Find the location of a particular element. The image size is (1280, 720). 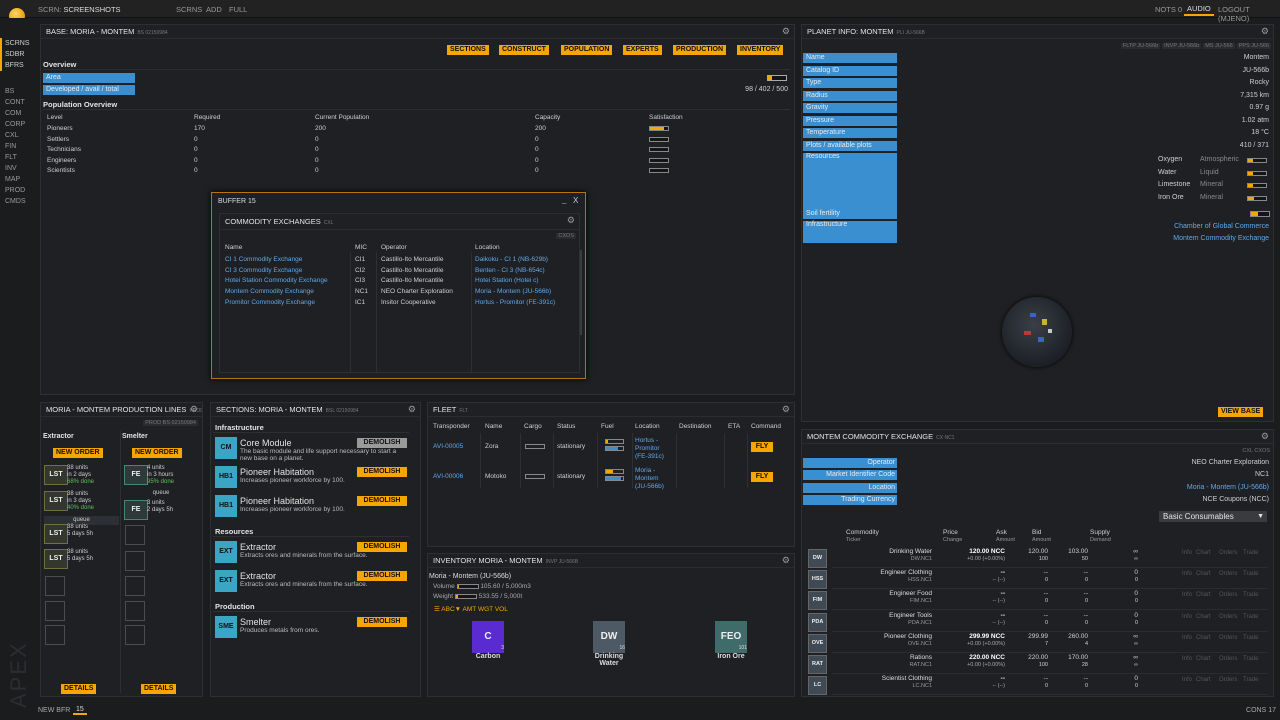

nav-item-bfrs: BFRS is located at coordinates (17, 65).